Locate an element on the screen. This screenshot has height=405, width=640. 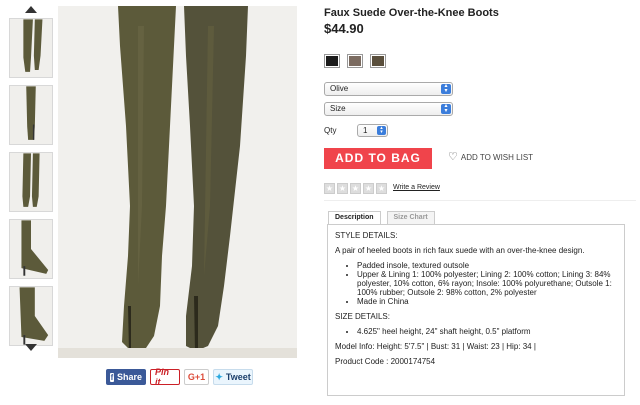
pinterest-label: Pin it is located at coordinates (162, 377).